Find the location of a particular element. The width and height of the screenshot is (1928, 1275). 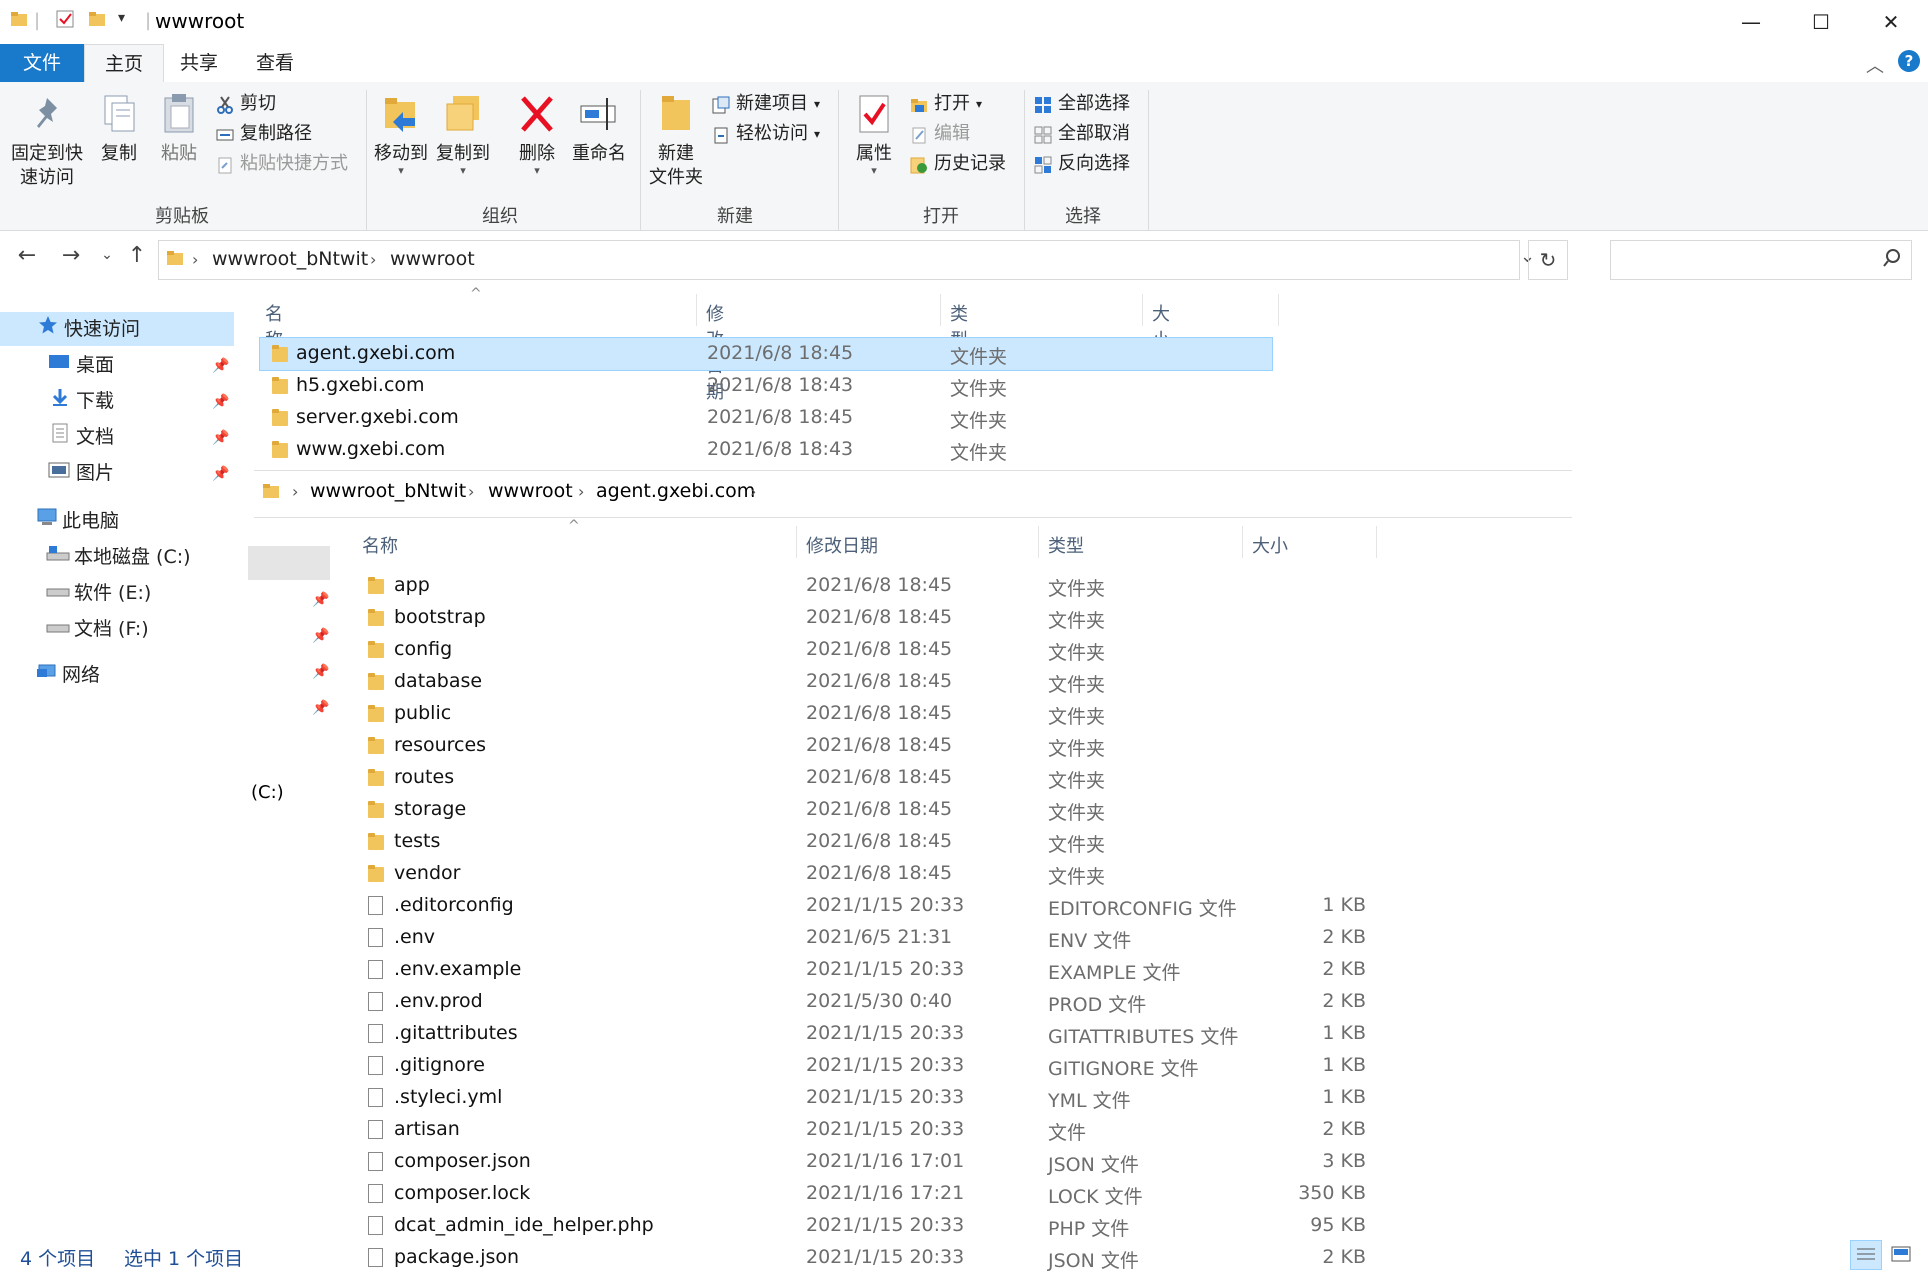

column-header-type: 类型 is located at coordinates (1066, 545).